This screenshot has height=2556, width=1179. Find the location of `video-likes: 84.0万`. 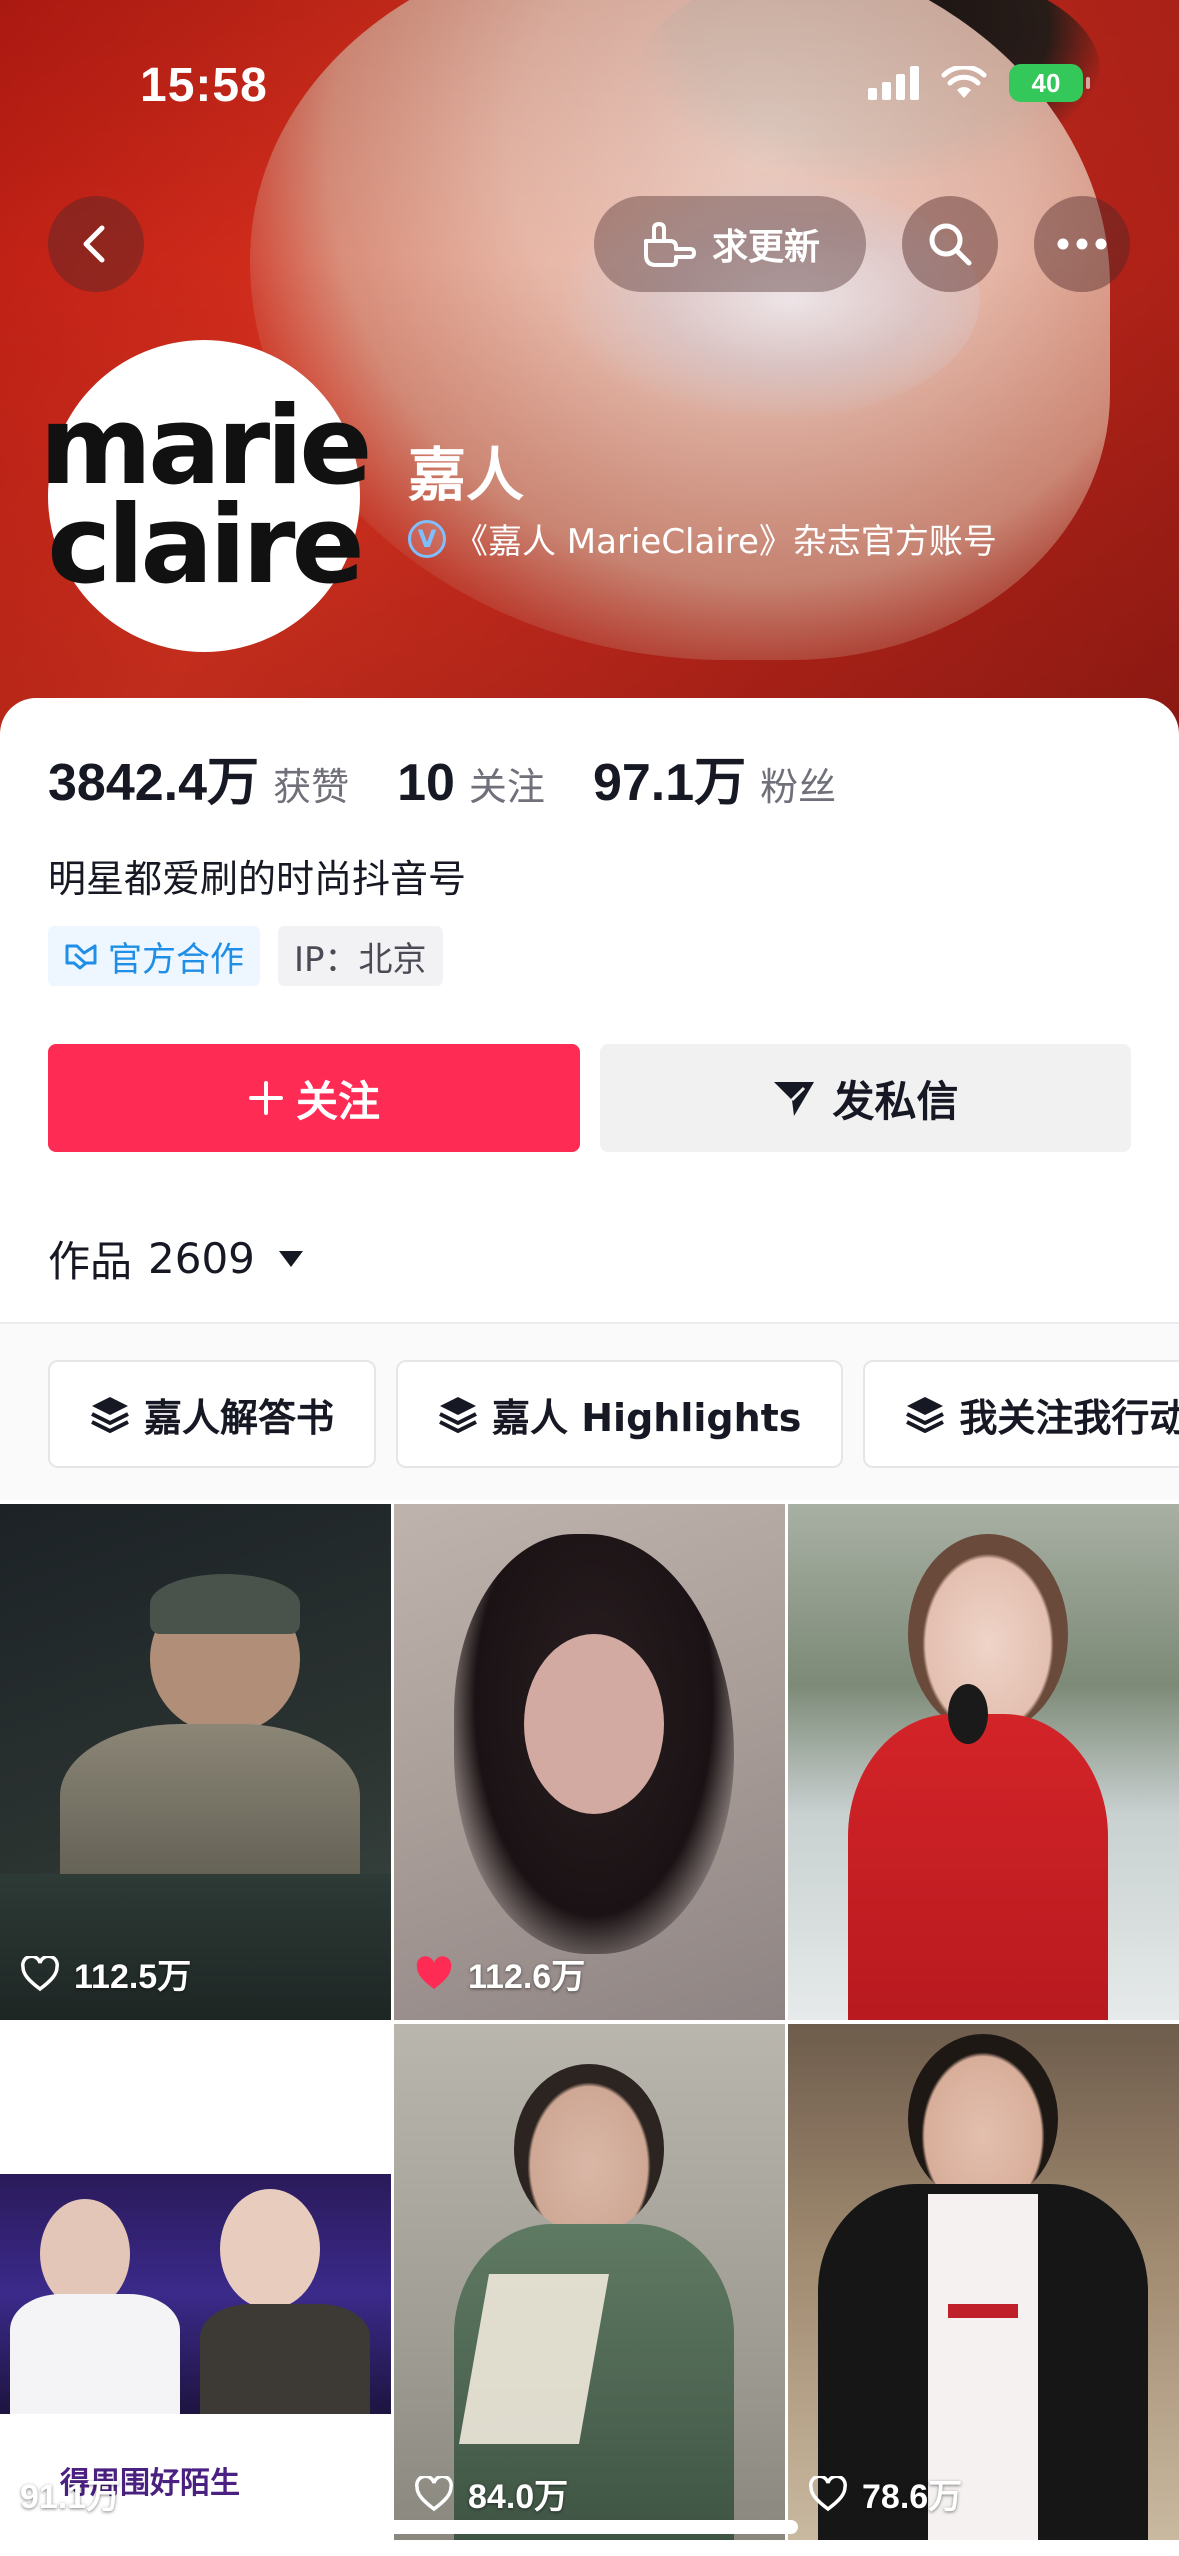

video-likes: 84.0万 is located at coordinates (491, 2493).